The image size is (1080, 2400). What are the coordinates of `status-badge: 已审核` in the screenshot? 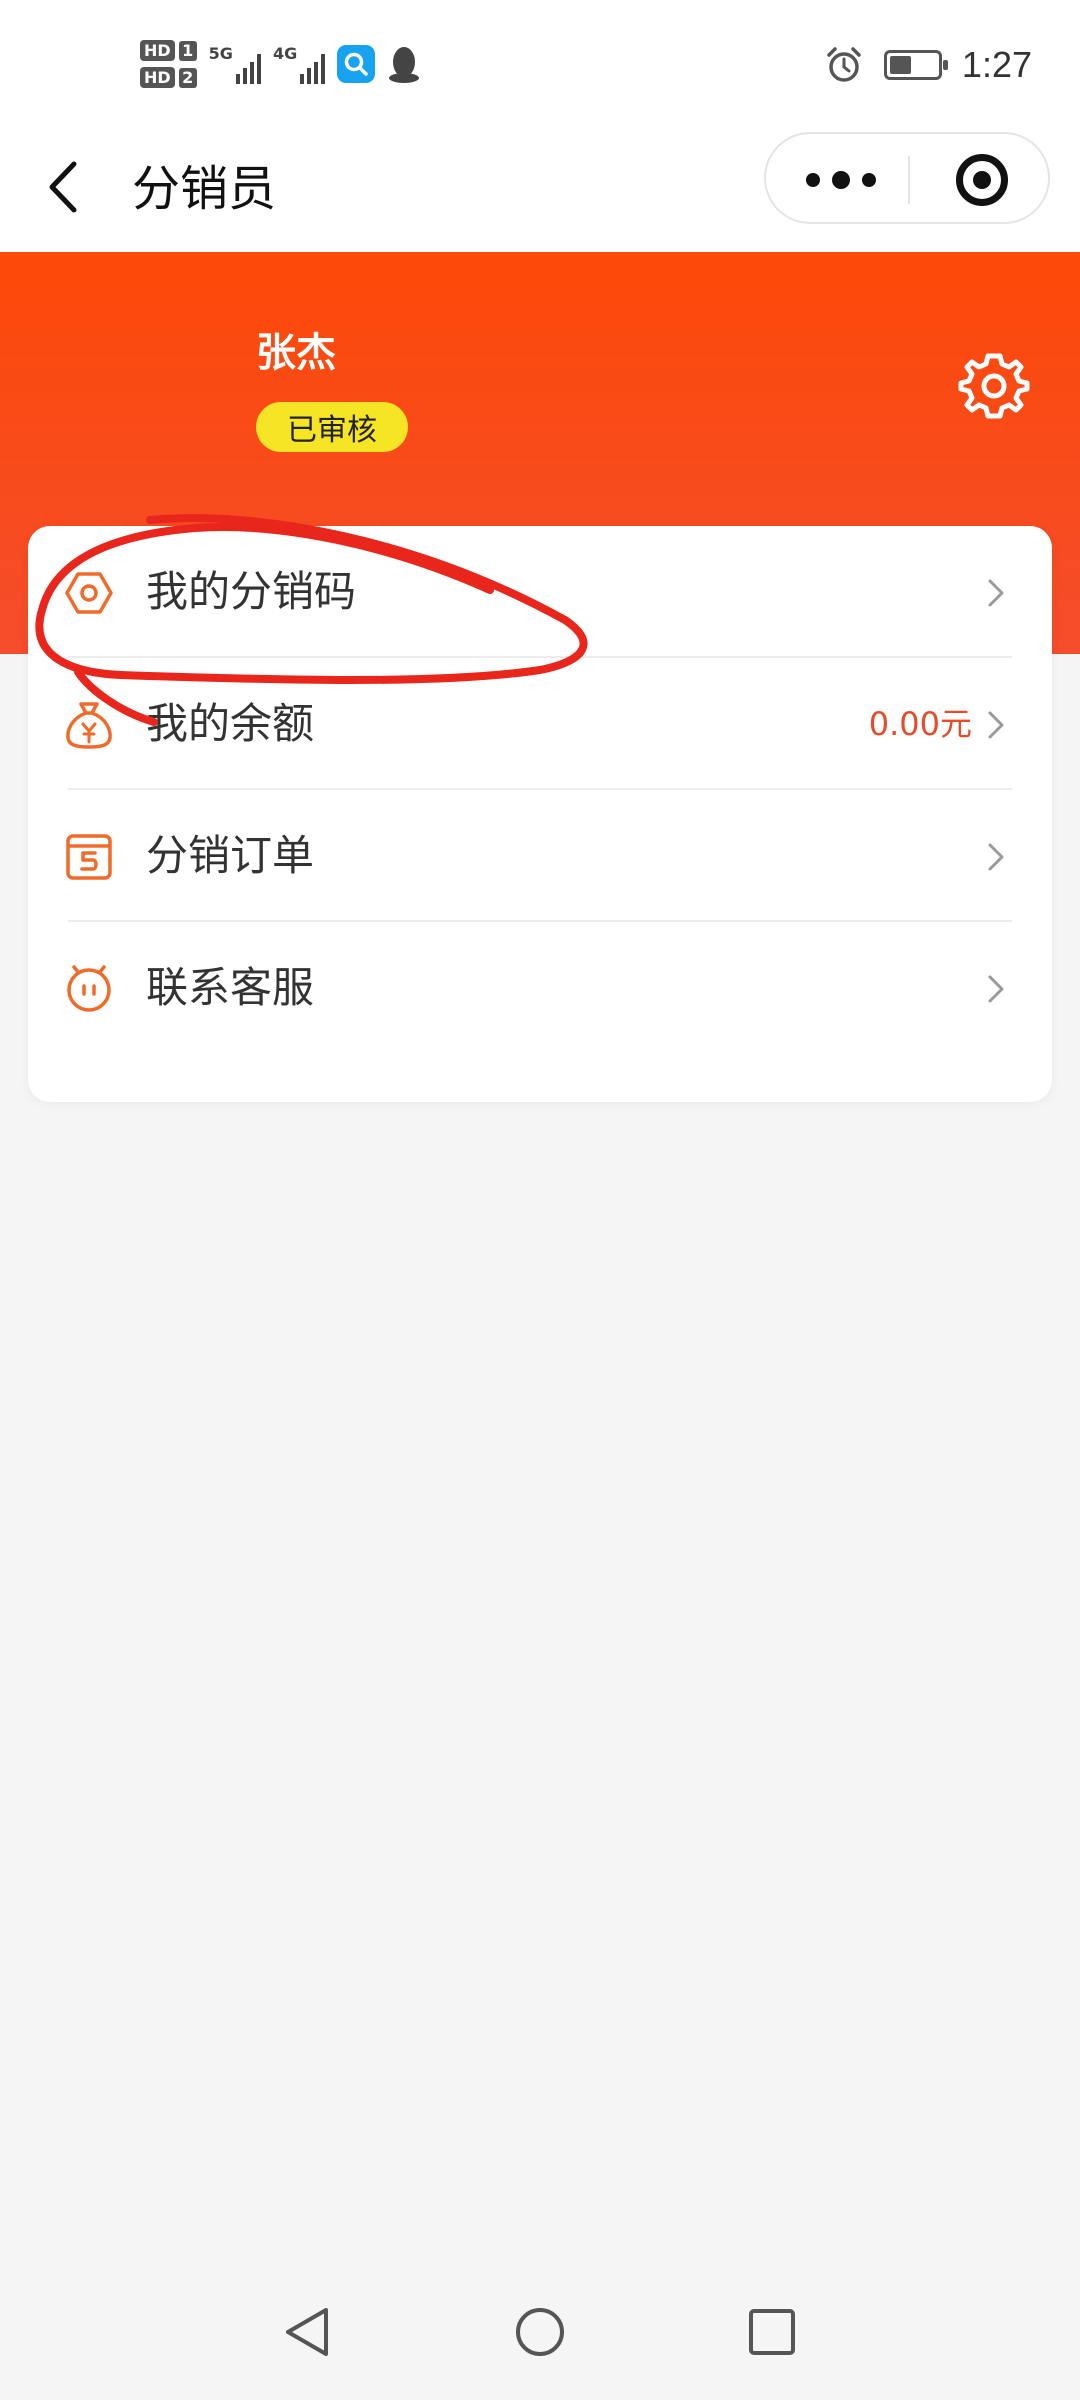 It's located at (332, 427).